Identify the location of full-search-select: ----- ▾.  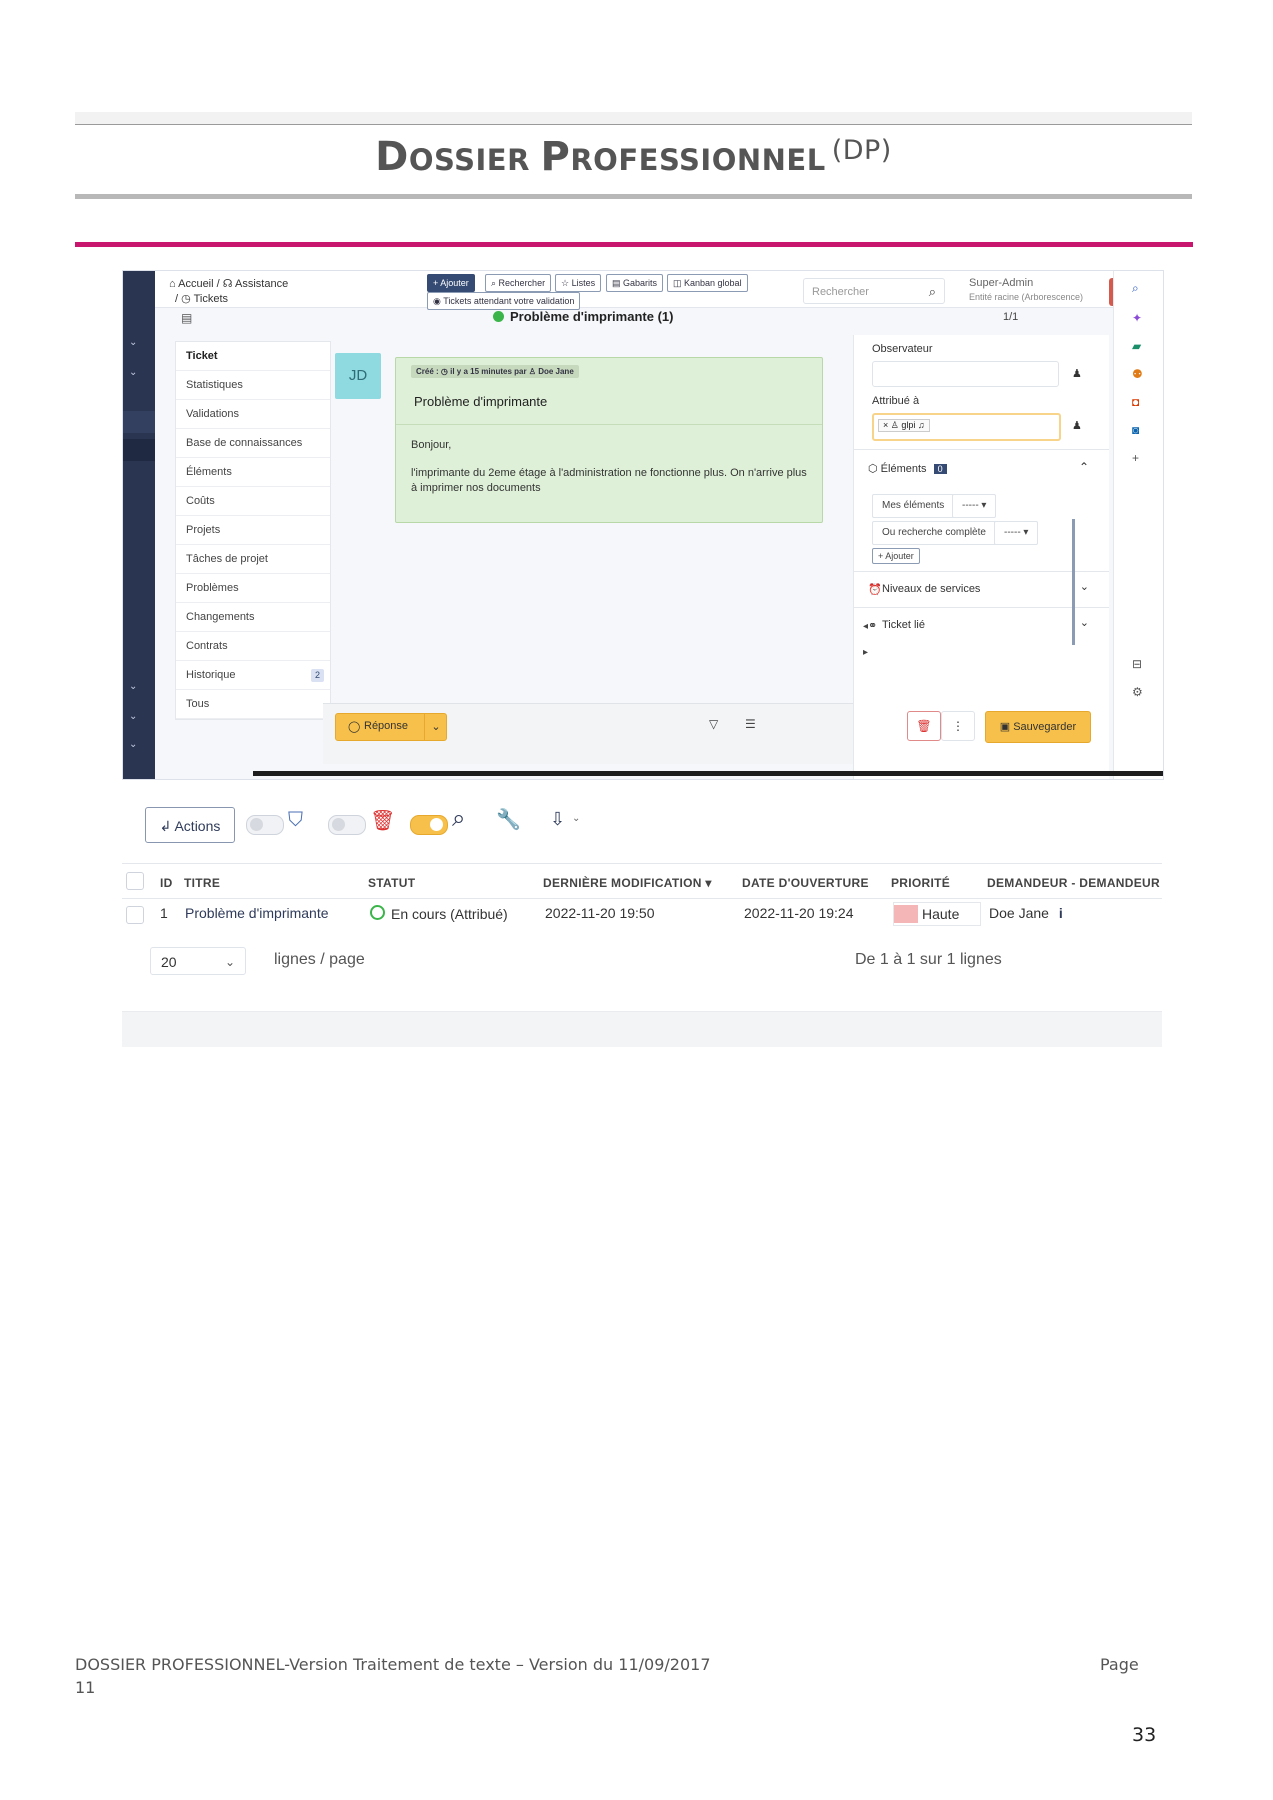
(1016, 533).